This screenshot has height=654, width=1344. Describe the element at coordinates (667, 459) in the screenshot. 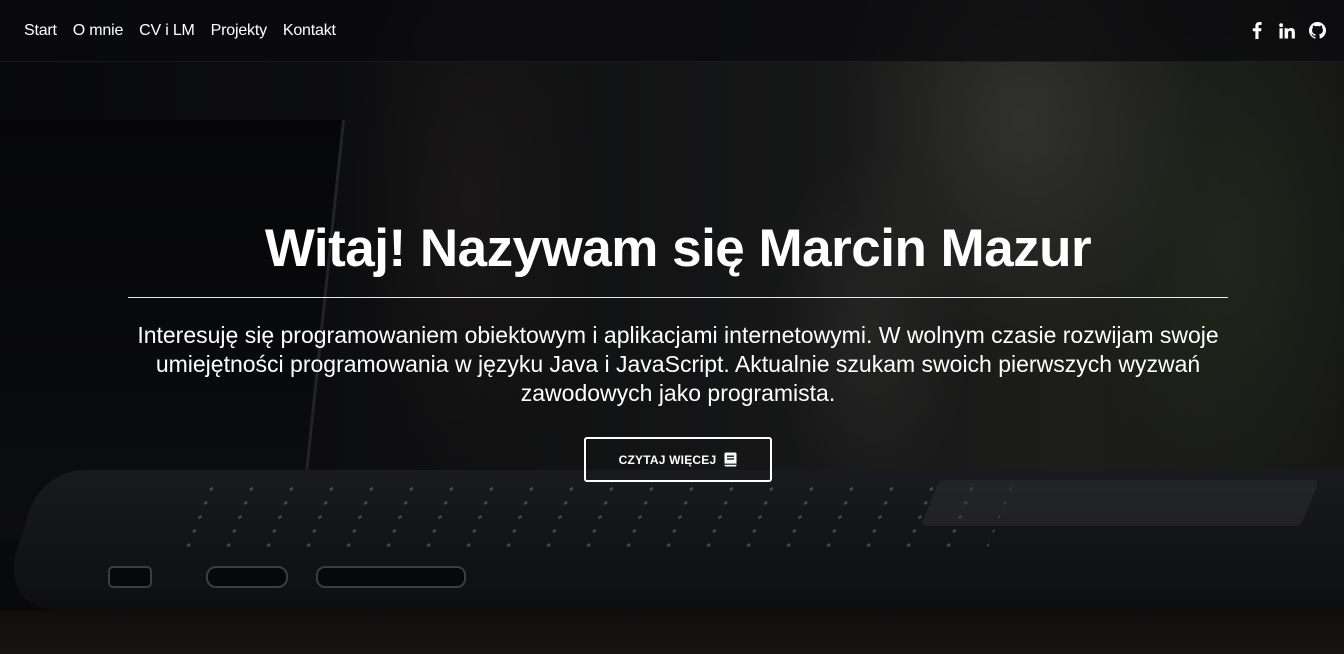

I see `read-more-label: CZYTAJ WIĘCEJ` at that location.